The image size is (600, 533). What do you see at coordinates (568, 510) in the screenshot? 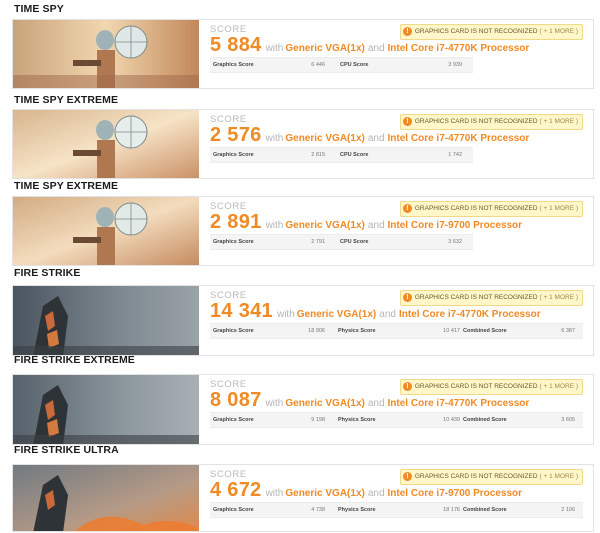
I see `subscore-value: 2 106` at bounding box center [568, 510].